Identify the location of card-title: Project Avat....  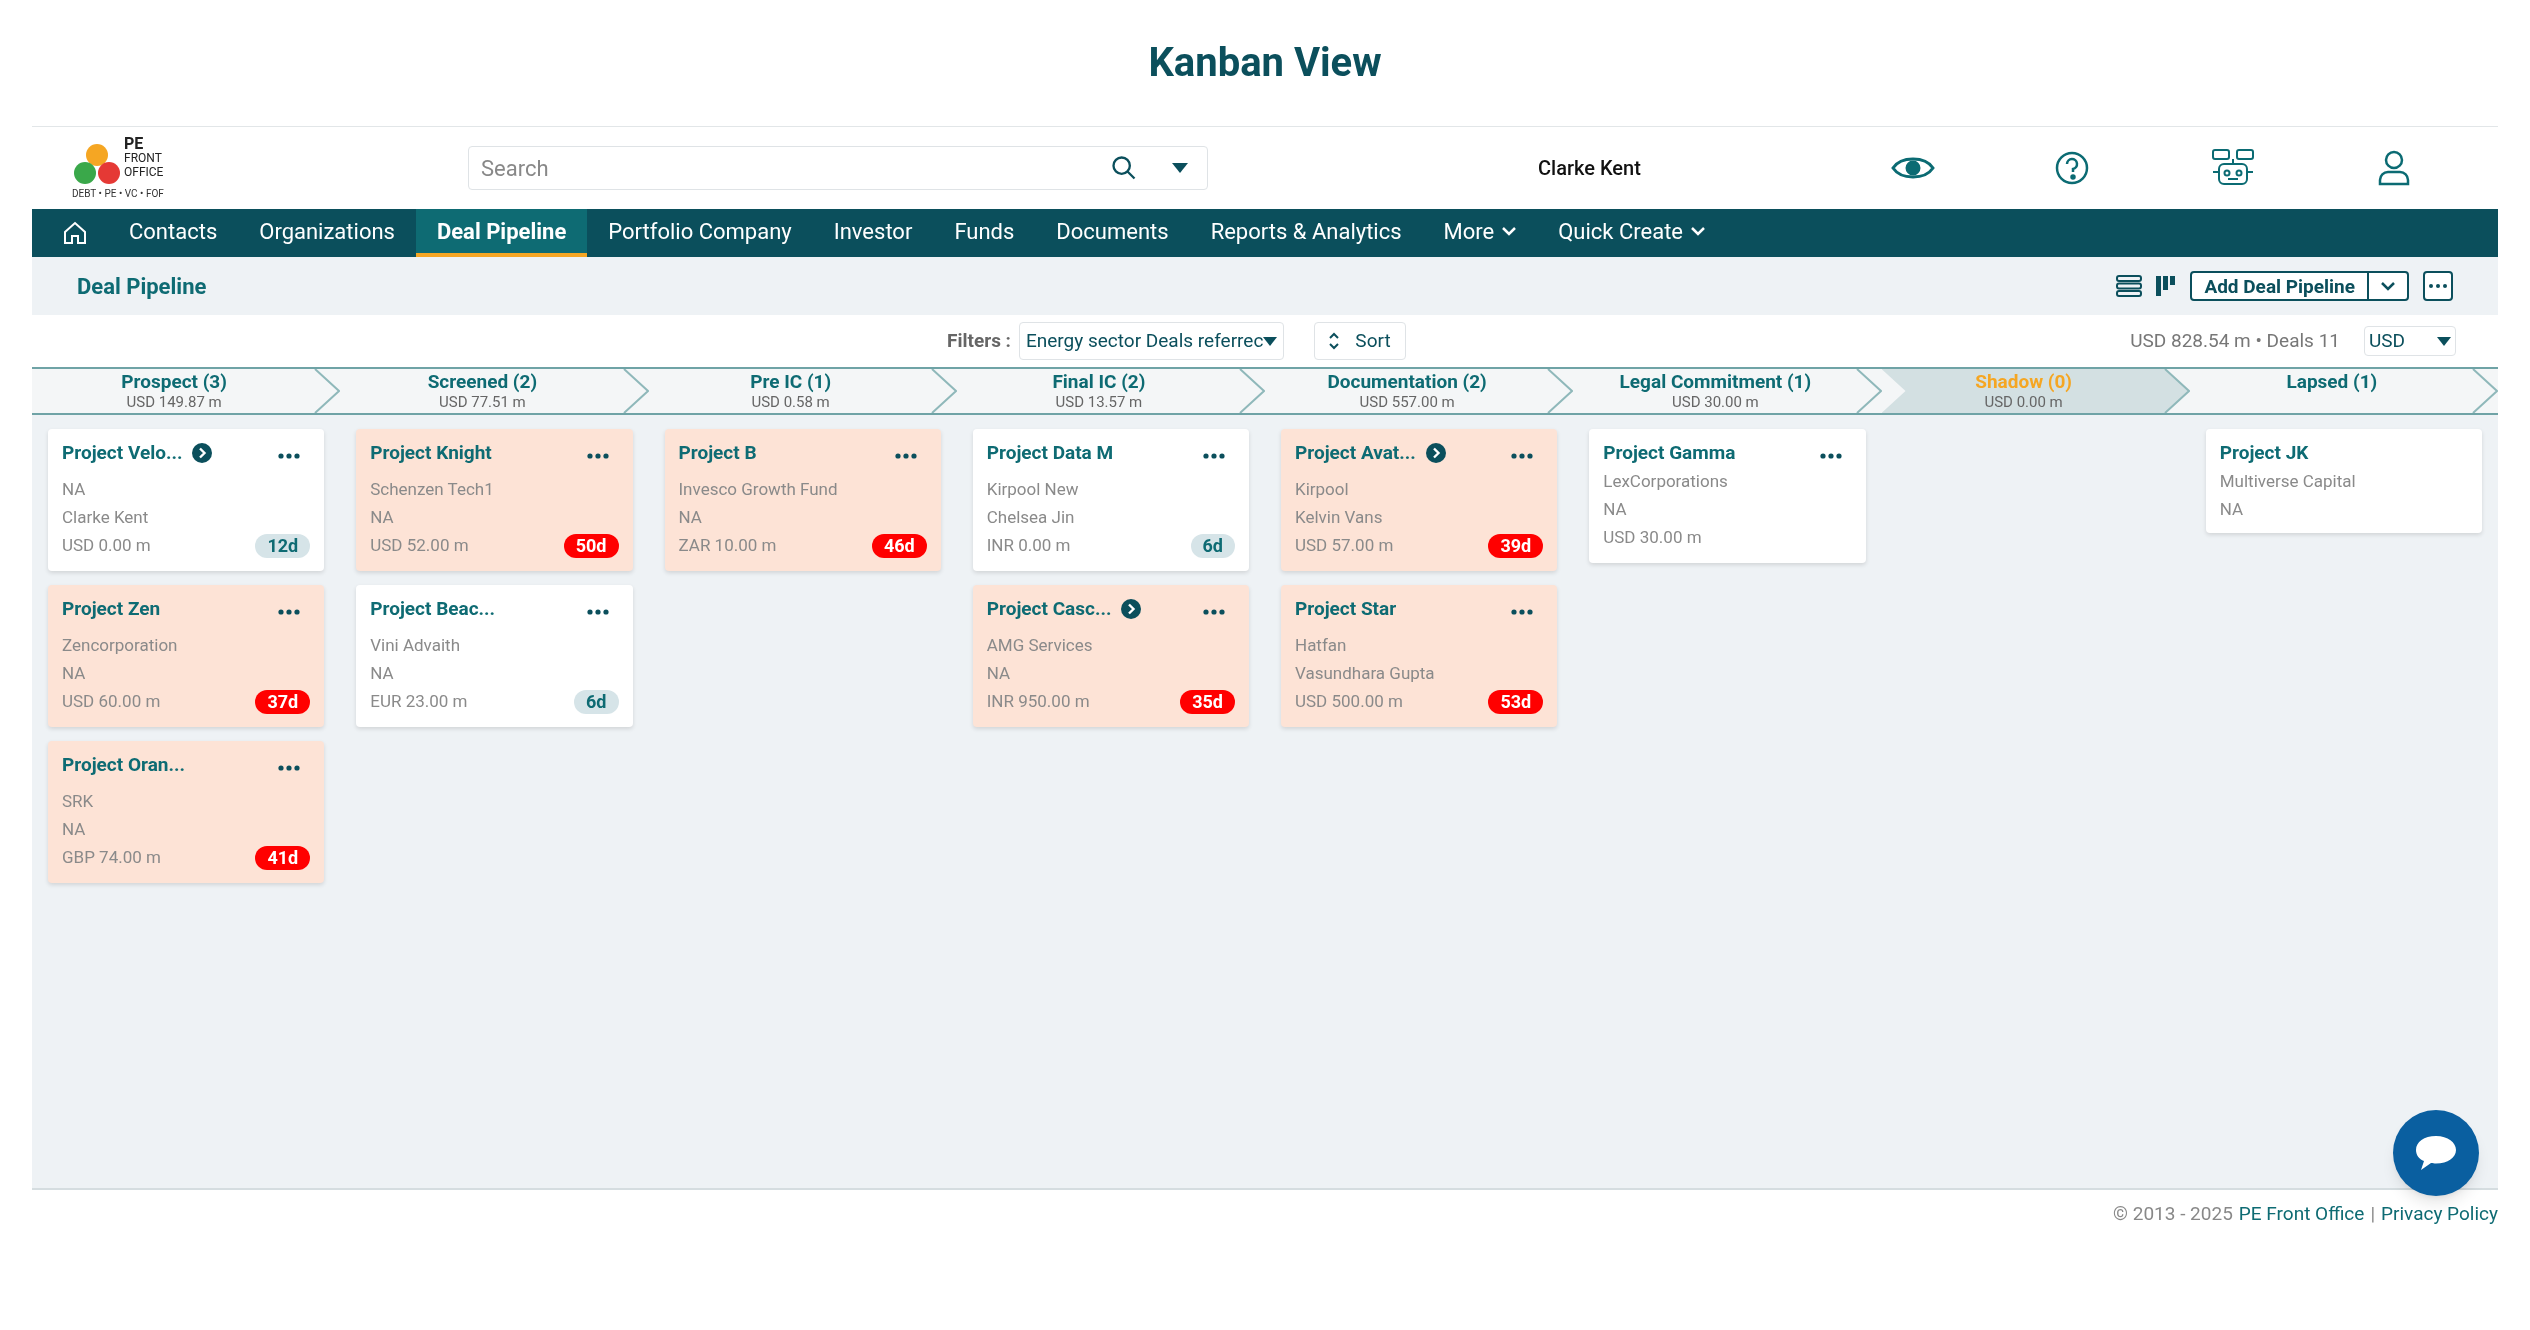
(1355, 453).